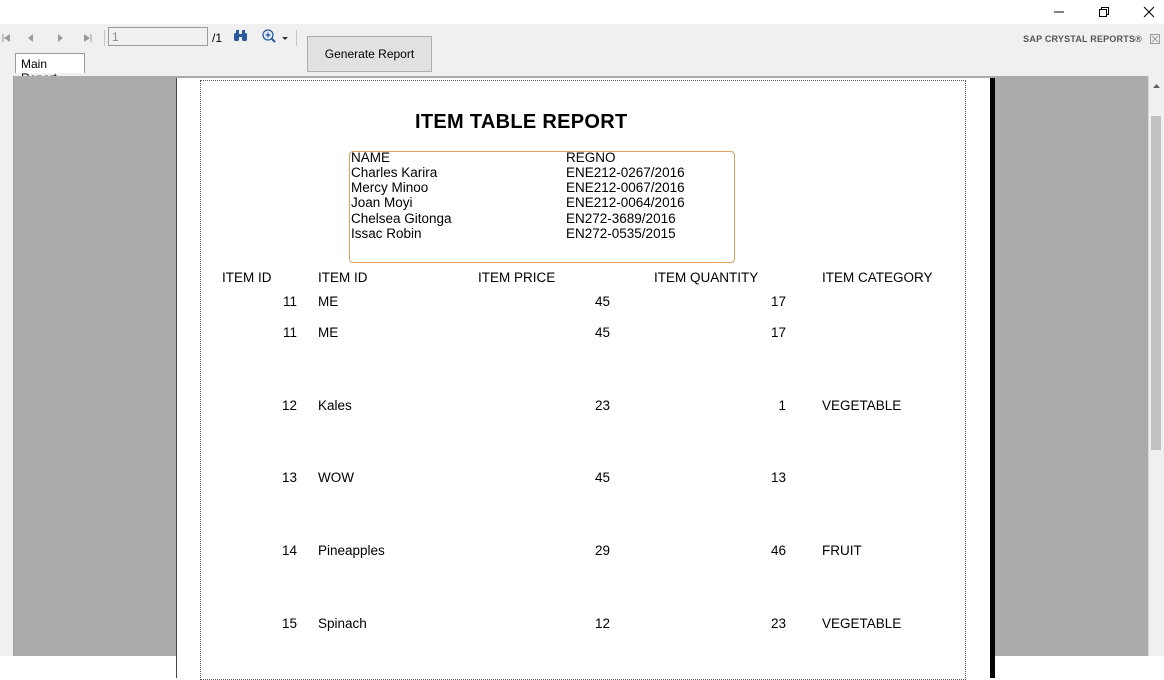 The height and width of the screenshot is (680, 1164). What do you see at coordinates (386, 233) in the screenshot?
I see `member-name: Issac Robin` at bounding box center [386, 233].